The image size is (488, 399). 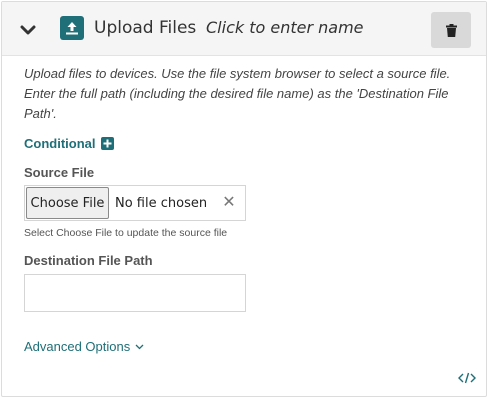 What do you see at coordinates (107, 143) in the screenshot?
I see `plus-icon` at bounding box center [107, 143].